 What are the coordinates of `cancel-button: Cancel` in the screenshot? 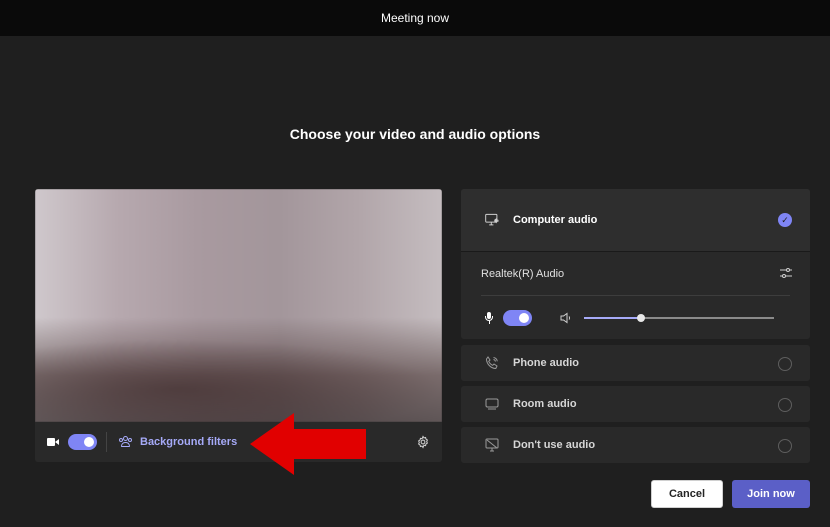 It's located at (687, 494).